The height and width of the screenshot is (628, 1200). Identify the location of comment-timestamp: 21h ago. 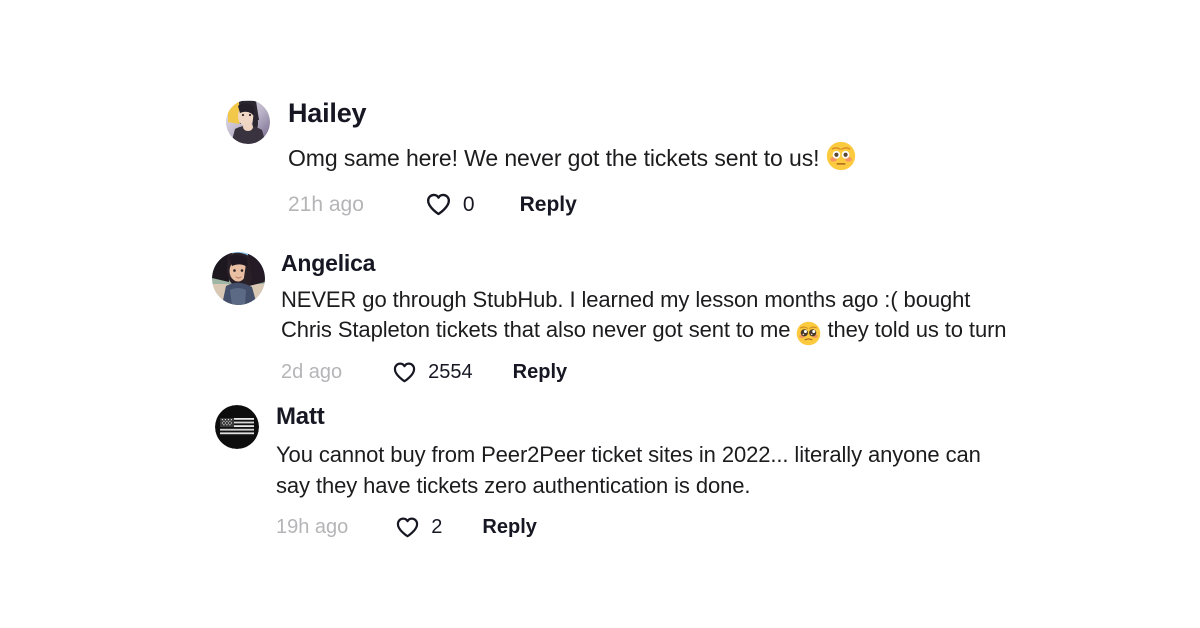
(326, 204).